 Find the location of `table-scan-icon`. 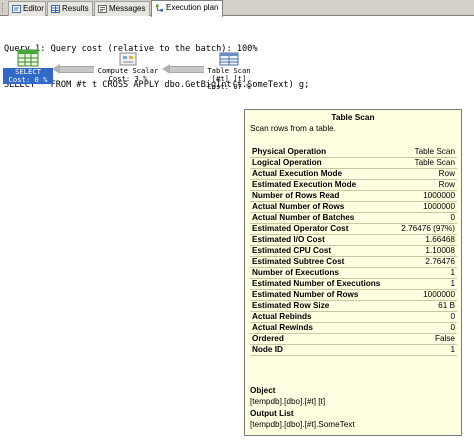

table-scan-icon is located at coordinates (229, 59).